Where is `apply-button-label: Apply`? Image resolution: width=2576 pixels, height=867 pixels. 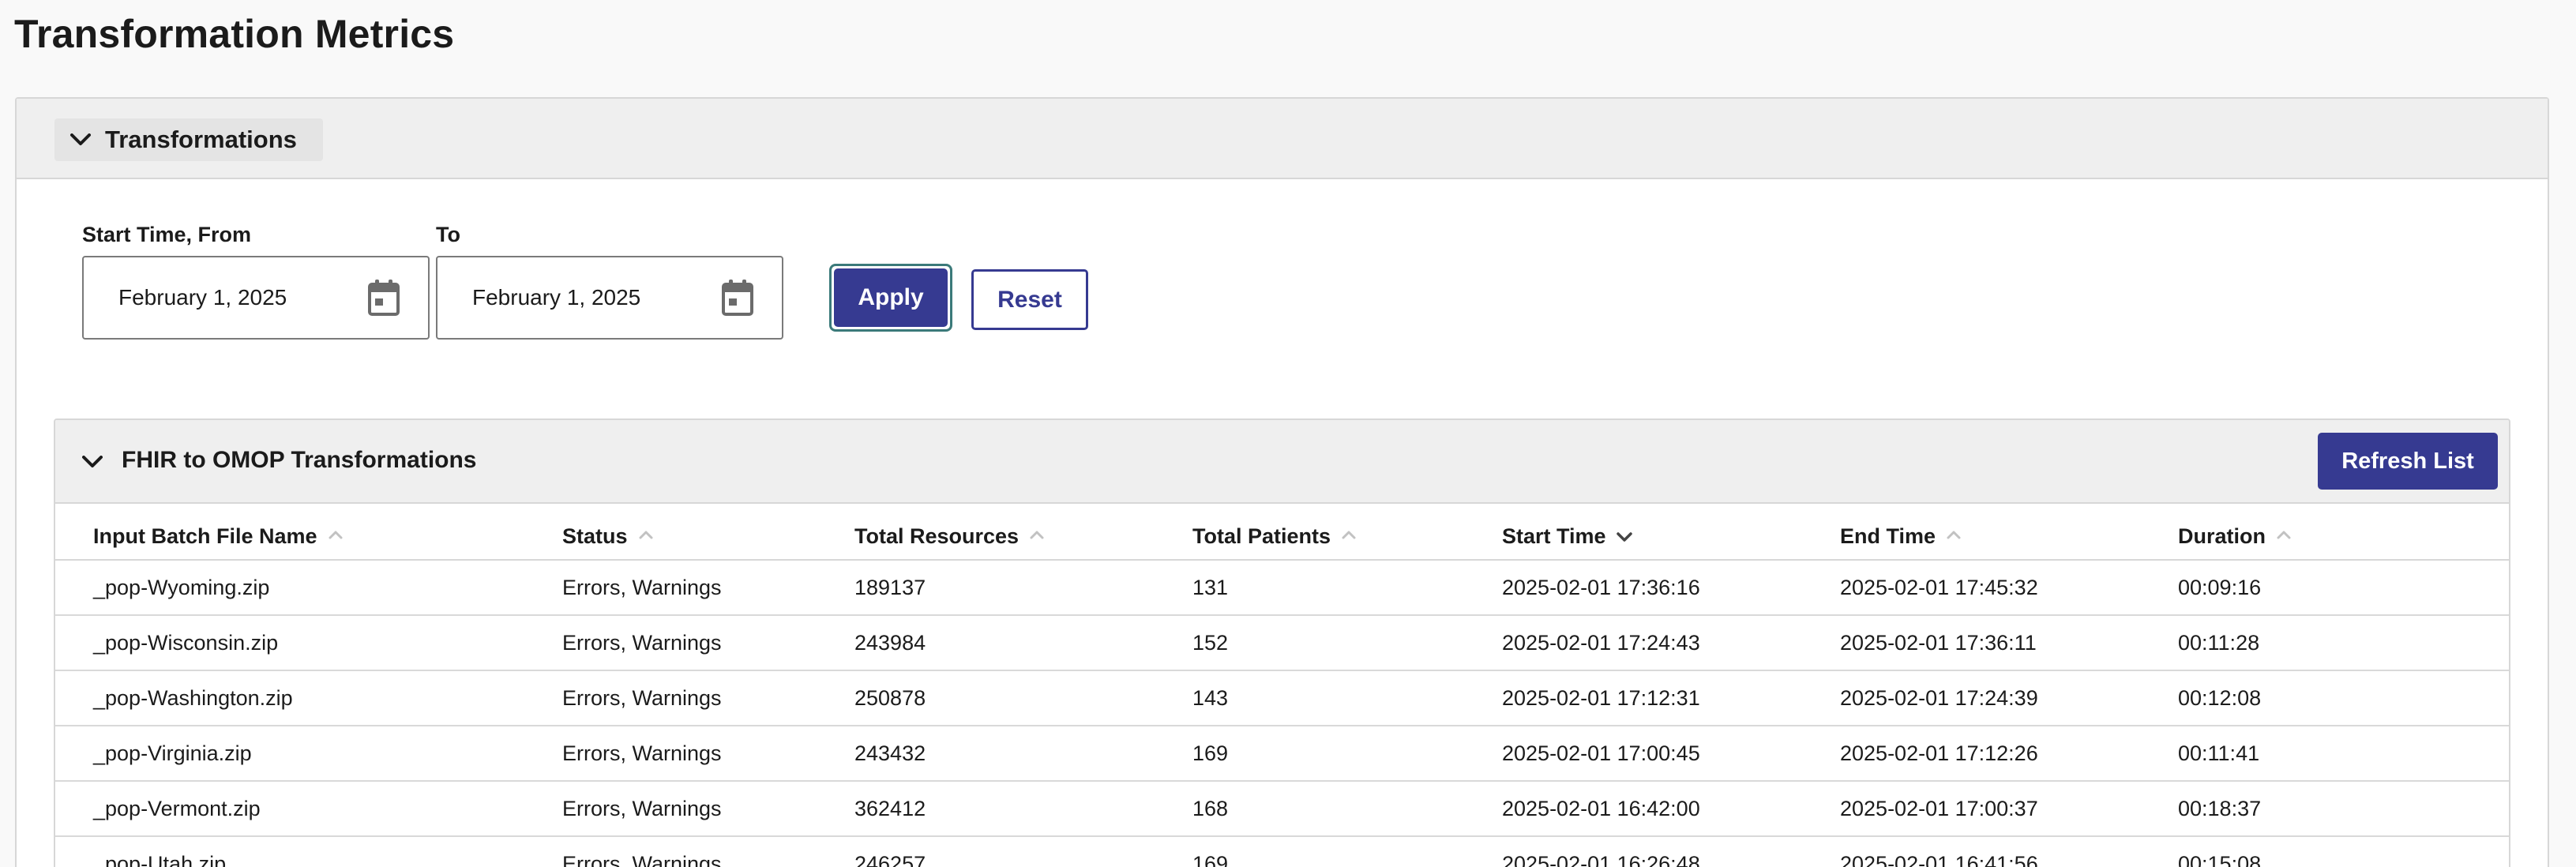
apply-button-label: Apply is located at coordinates (891, 298).